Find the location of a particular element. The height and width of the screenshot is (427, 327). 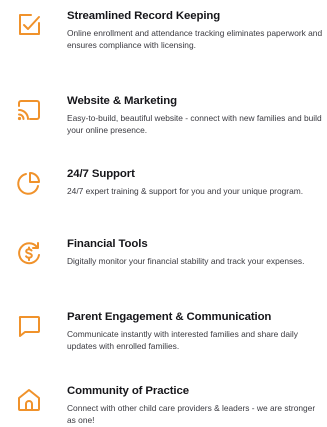

screen-cast-icon is located at coordinates (29, 110).